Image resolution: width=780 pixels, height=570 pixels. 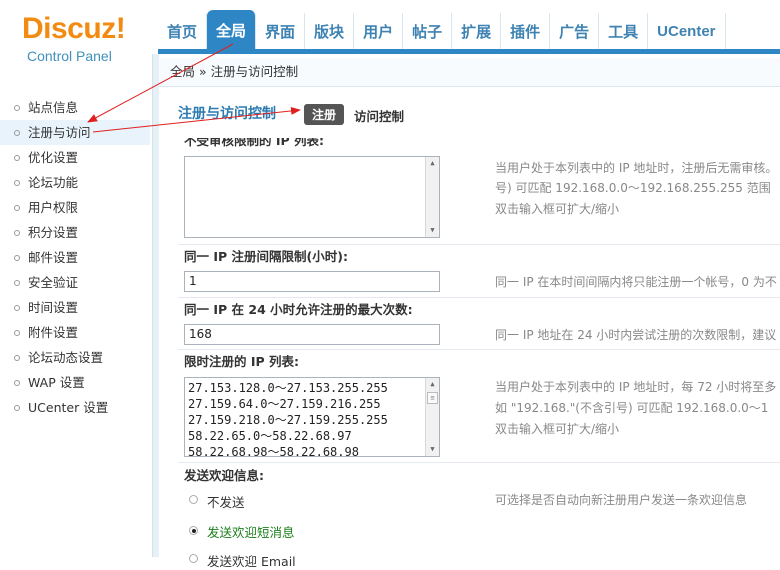 What do you see at coordinates (53, 332) in the screenshot?
I see `sidebar-item-label: 附件设置` at bounding box center [53, 332].